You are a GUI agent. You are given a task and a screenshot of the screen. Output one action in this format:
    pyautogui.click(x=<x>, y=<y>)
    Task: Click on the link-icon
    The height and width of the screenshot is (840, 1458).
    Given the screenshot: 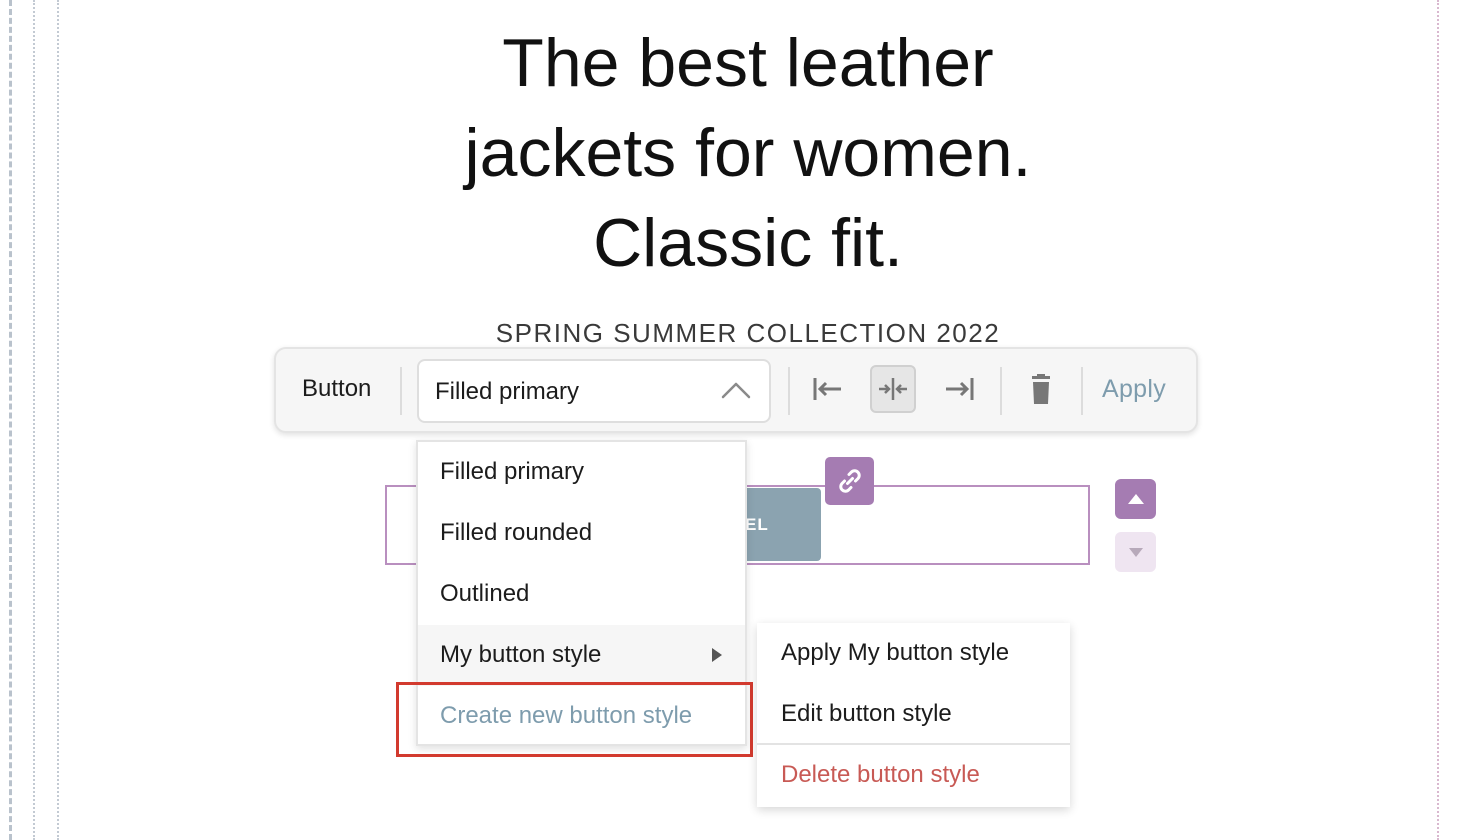 What is the action you would take?
    pyautogui.click(x=849, y=481)
    